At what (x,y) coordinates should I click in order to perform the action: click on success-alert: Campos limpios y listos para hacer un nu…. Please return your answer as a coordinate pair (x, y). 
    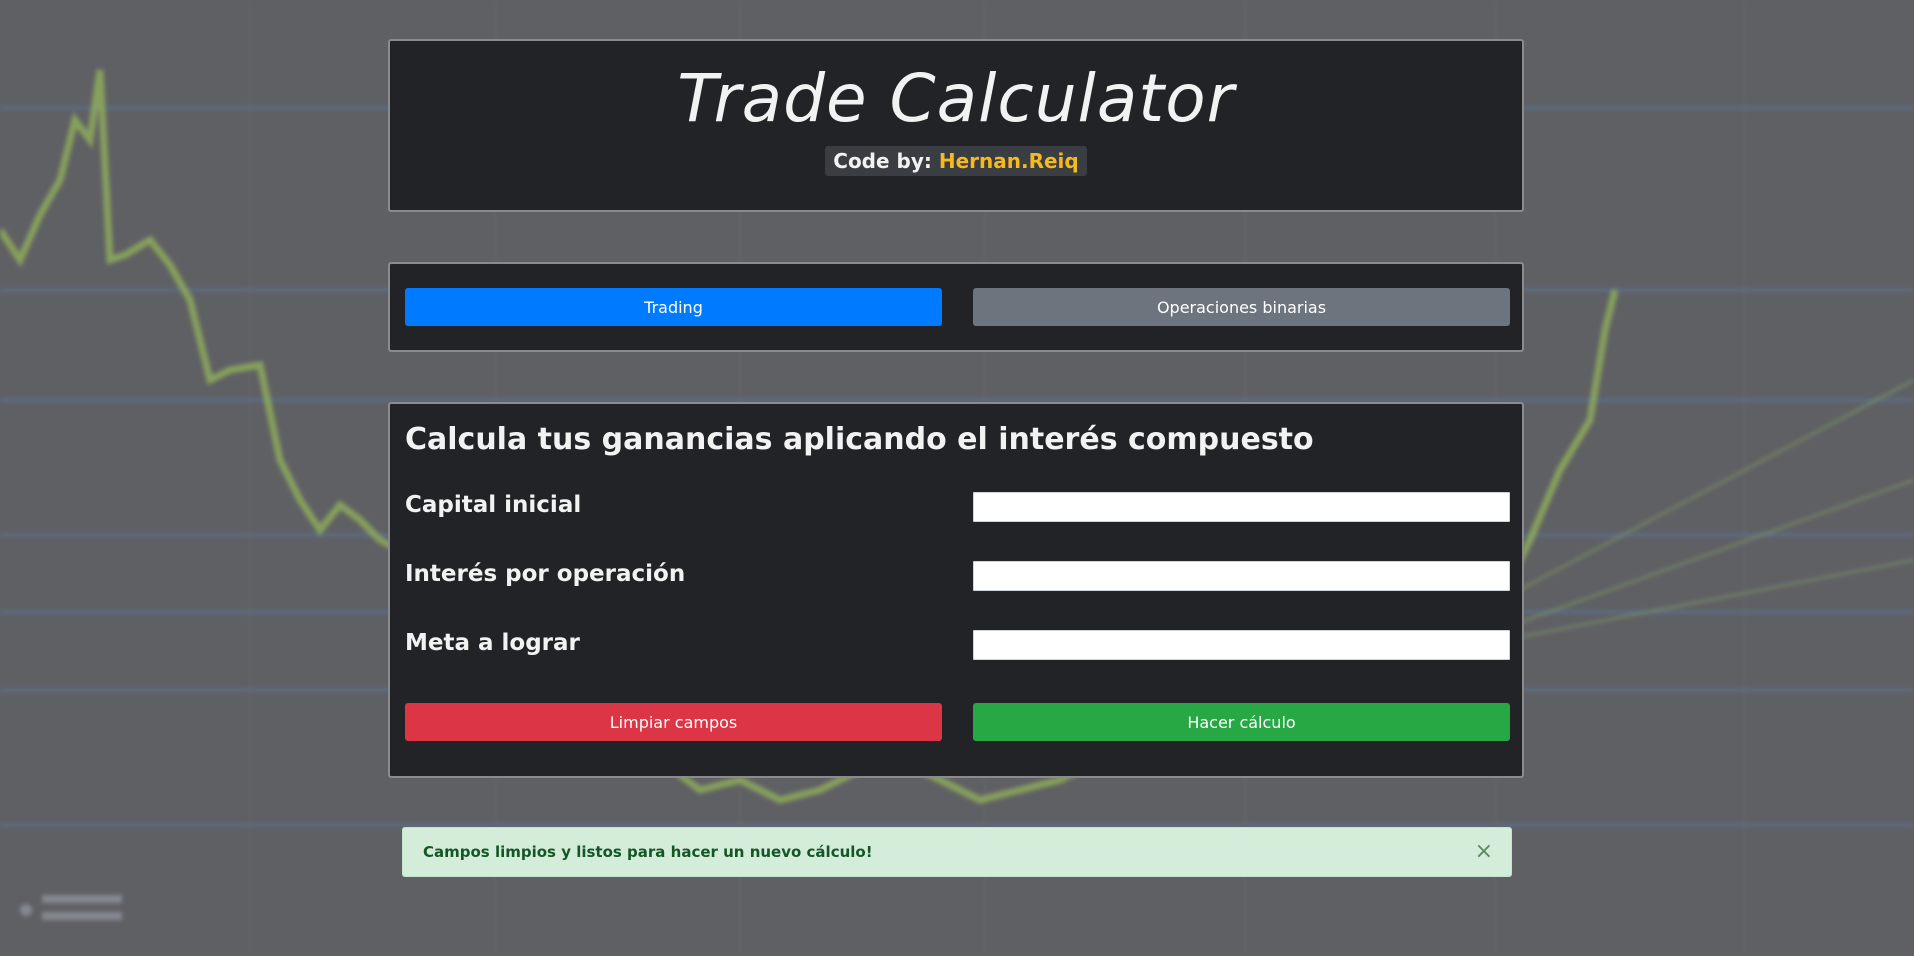
    Looking at the image, I should click on (957, 852).